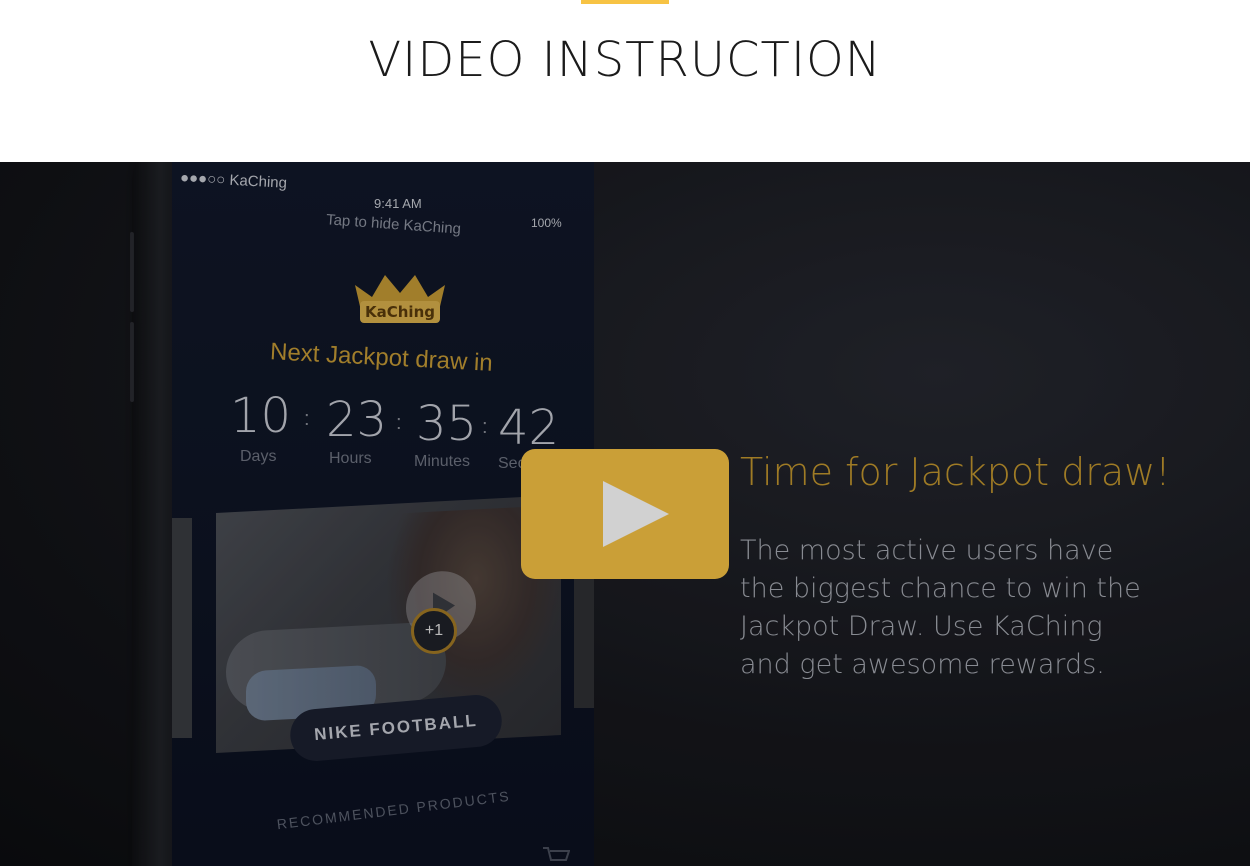 This screenshot has width=1250, height=866. I want to click on play-icon, so click(636, 514).